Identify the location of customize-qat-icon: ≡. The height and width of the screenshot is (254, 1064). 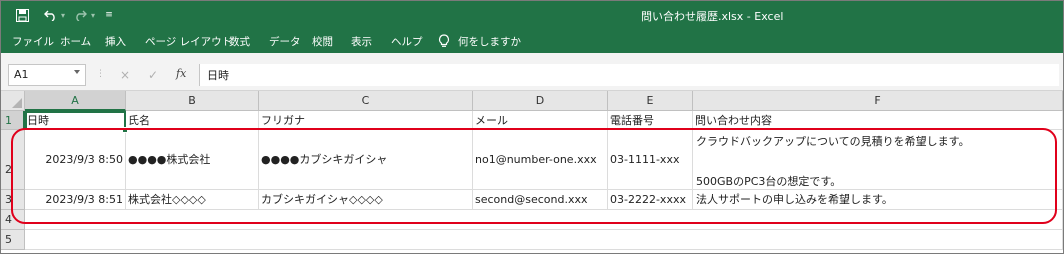
(109, 15).